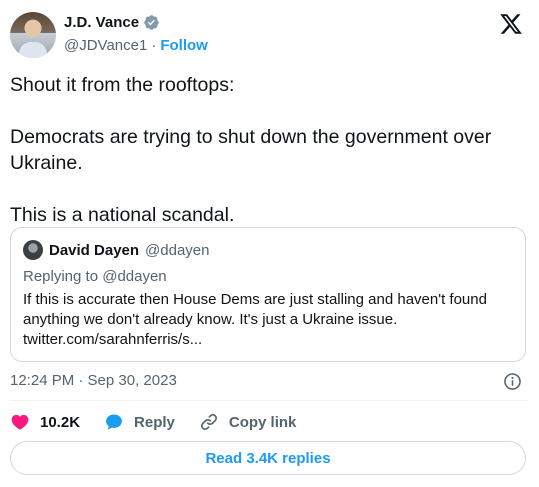 The image size is (539, 487). I want to click on like-button: 10.2K, so click(45, 422).